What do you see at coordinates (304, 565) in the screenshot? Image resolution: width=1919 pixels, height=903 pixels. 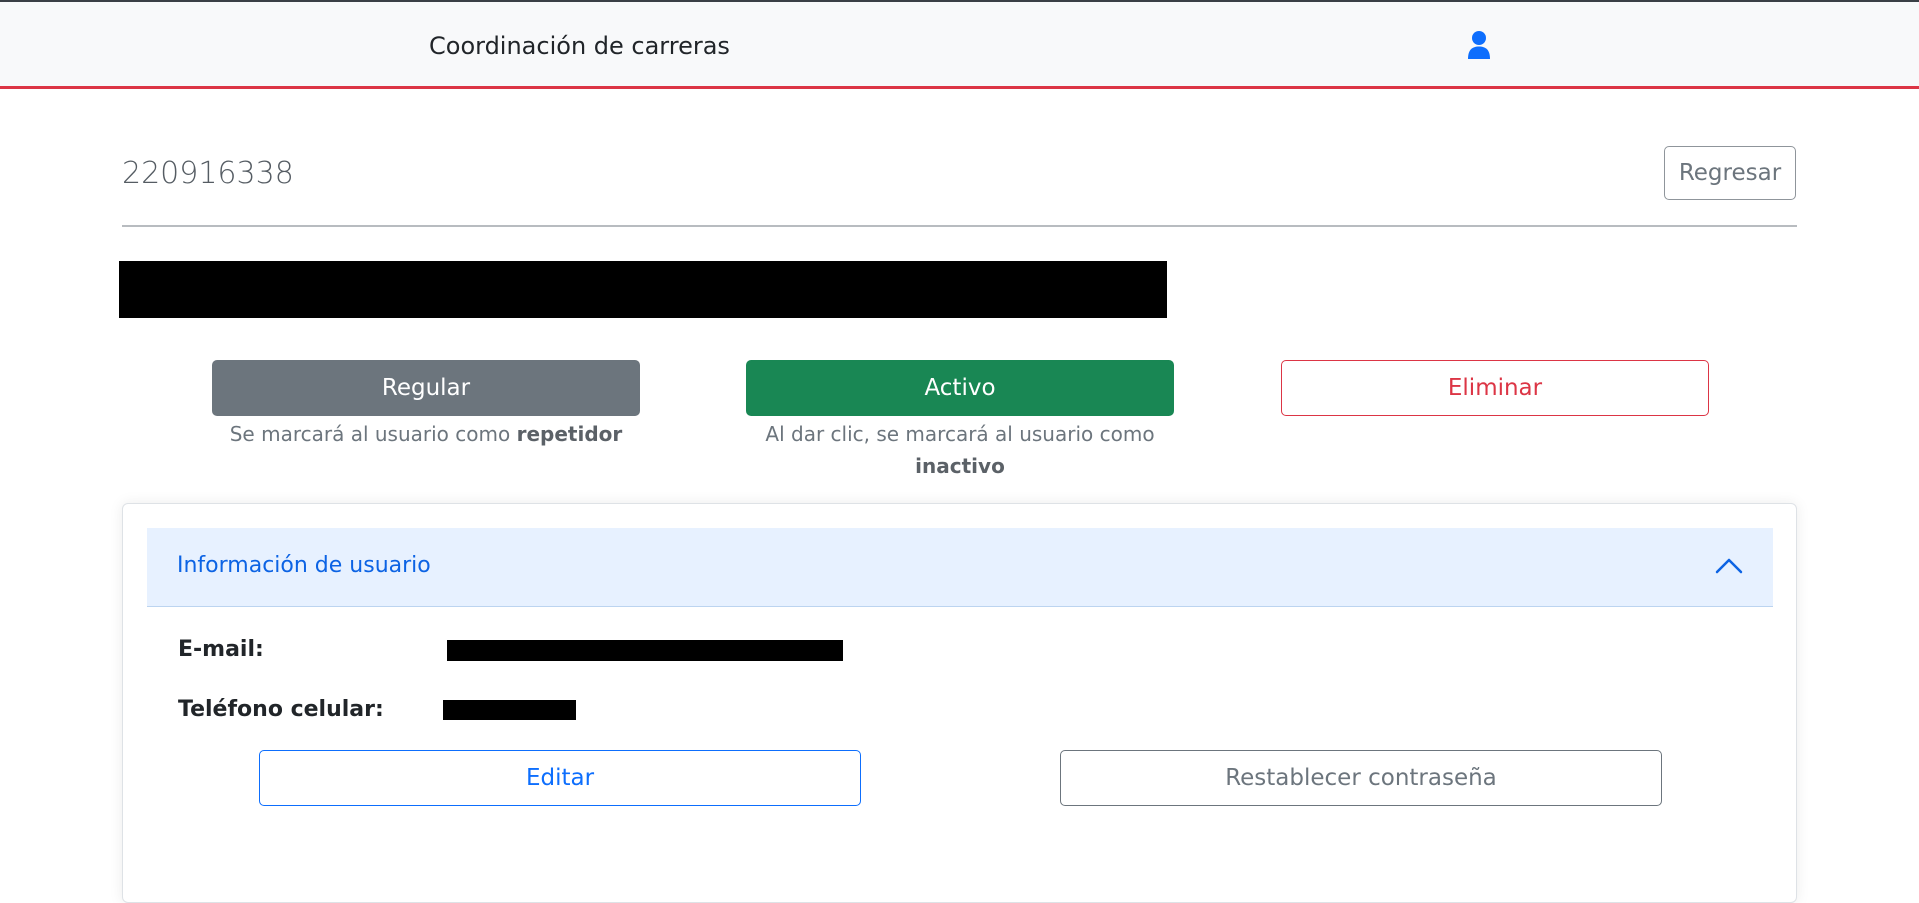 I see `user-info-title: Información de usuario` at bounding box center [304, 565].